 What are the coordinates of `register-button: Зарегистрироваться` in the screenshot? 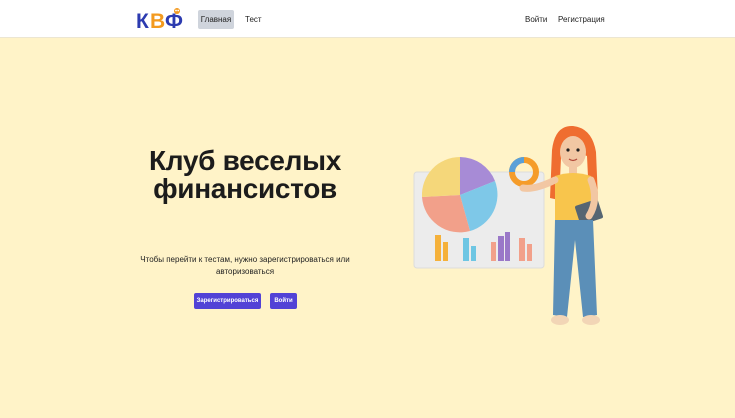 It's located at (227, 301).